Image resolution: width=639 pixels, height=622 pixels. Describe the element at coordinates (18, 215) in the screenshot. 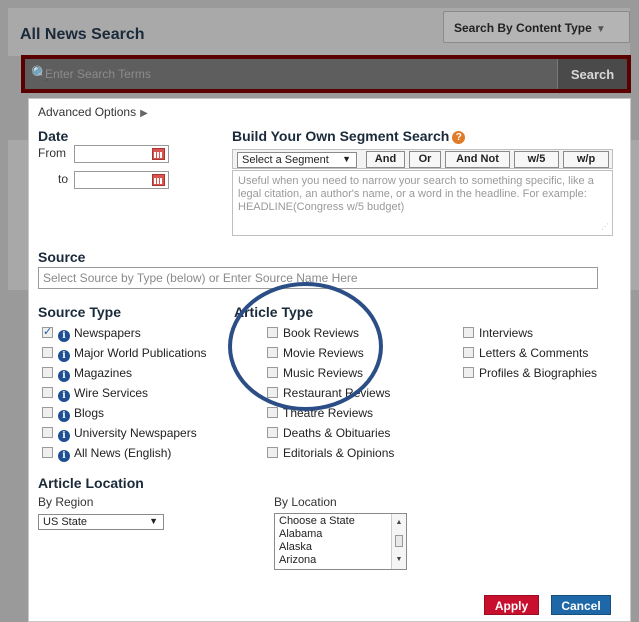

I see `background-side-panel` at that location.